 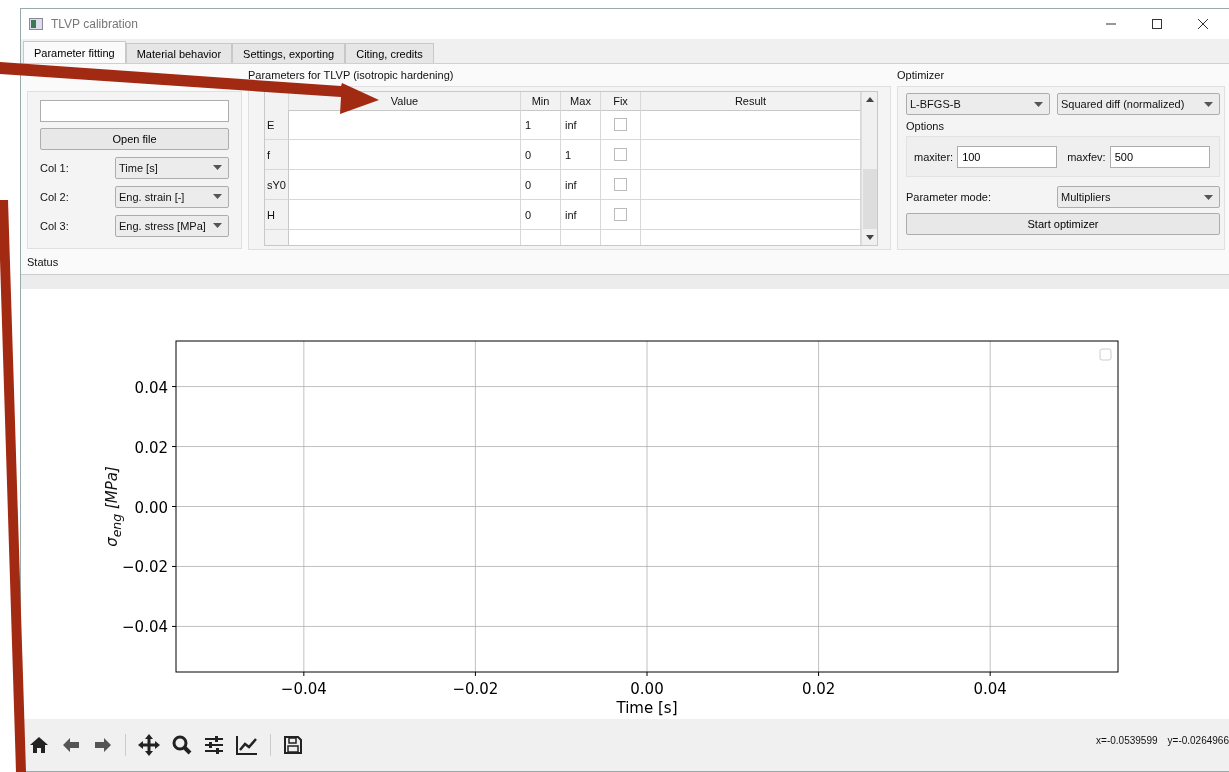 What do you see at coordinates (214, 745) in the screenshot?
I see `sliders-icon` at bounding box center [214, 745].